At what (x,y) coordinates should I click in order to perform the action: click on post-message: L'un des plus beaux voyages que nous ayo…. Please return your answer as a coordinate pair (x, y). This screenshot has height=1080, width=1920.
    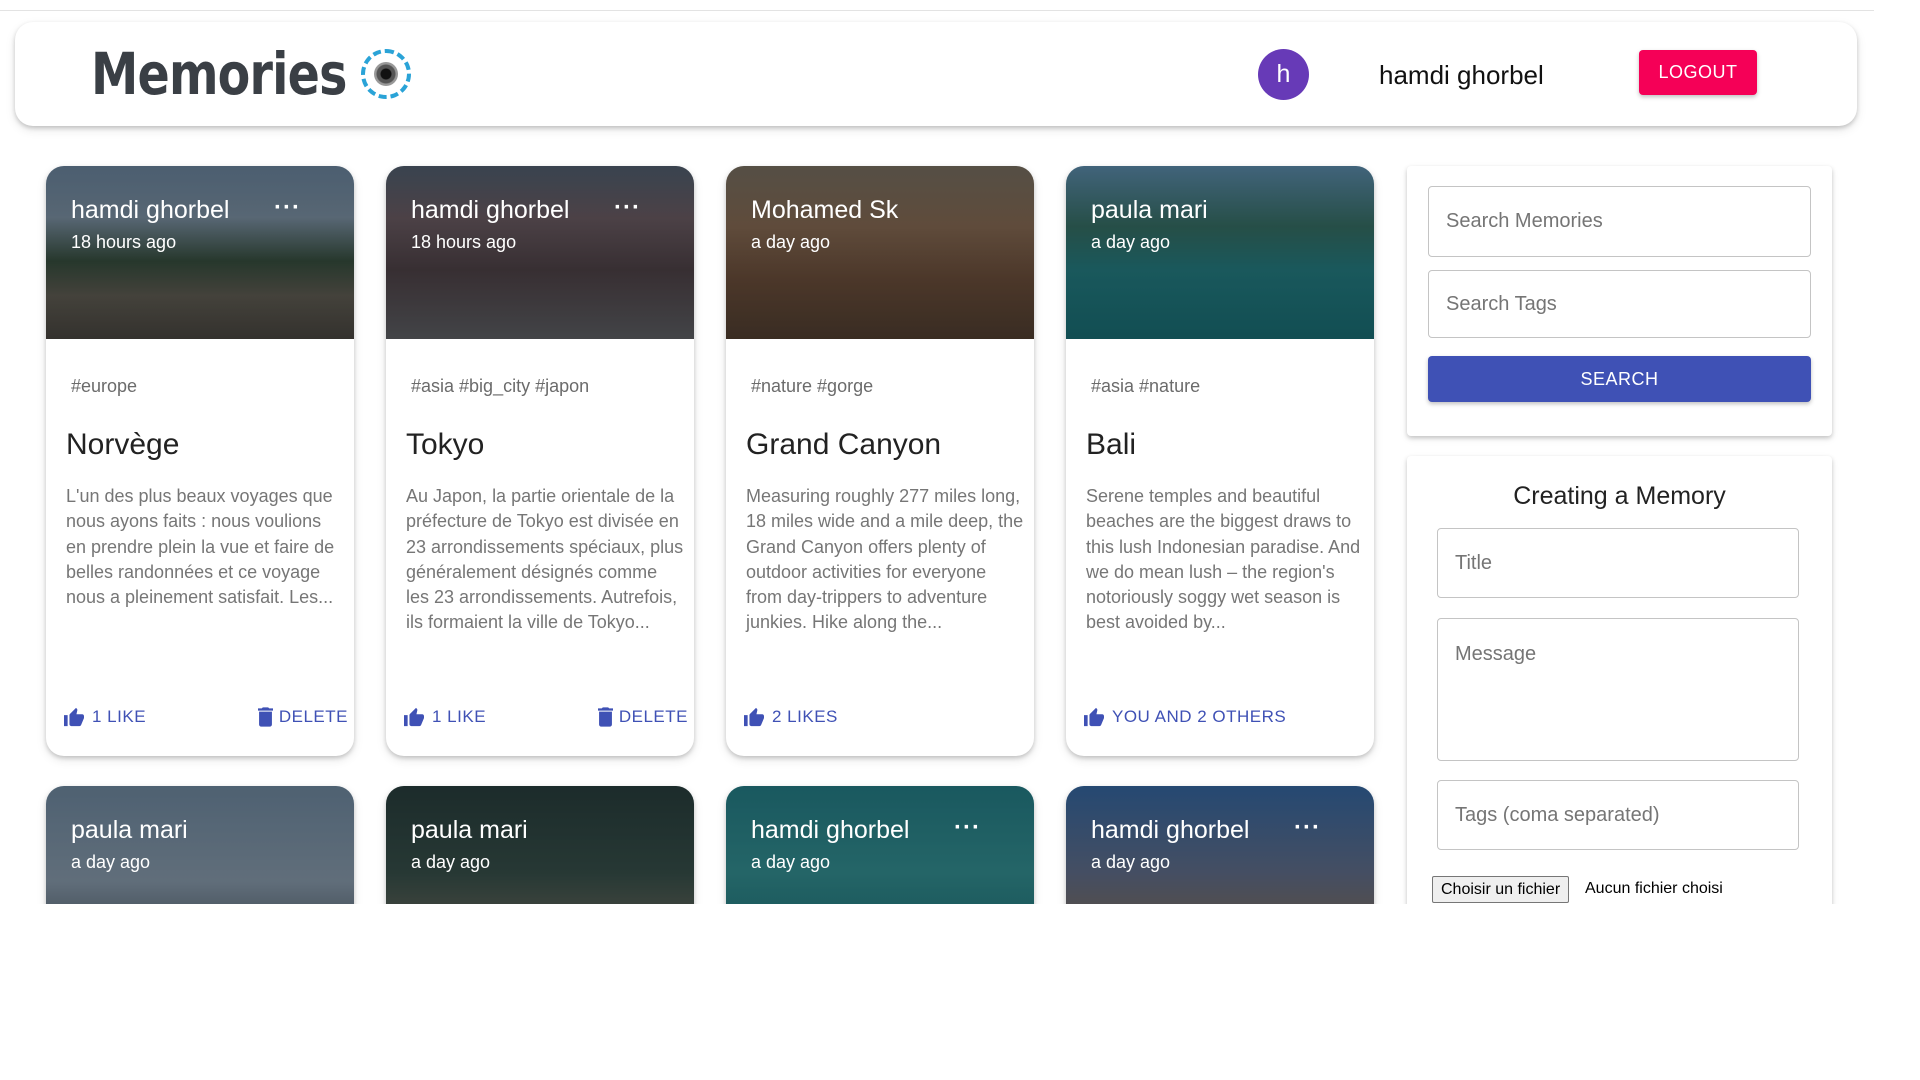
    Looking at the image, I should click on (200, 547).